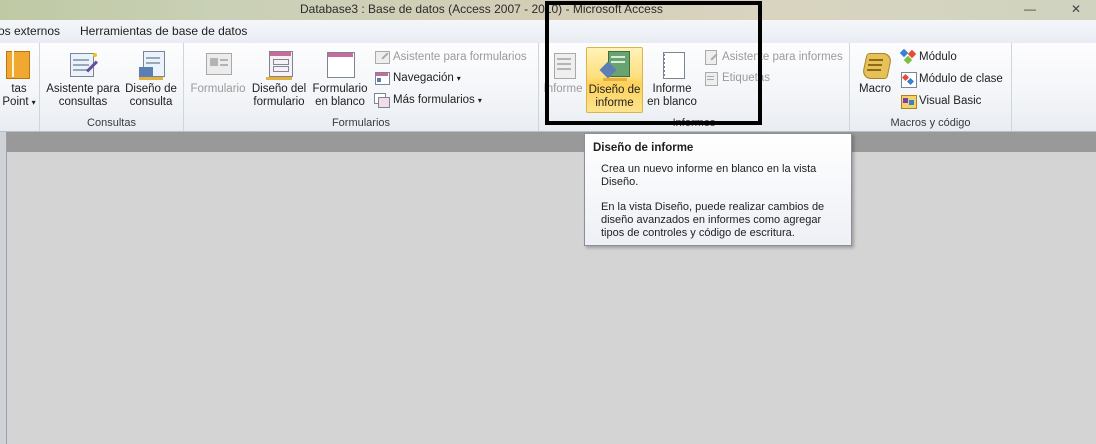 This screenshot has height=444, width=1096. I want to click on sharepoint-label-line2: Point, so click(15, 102).